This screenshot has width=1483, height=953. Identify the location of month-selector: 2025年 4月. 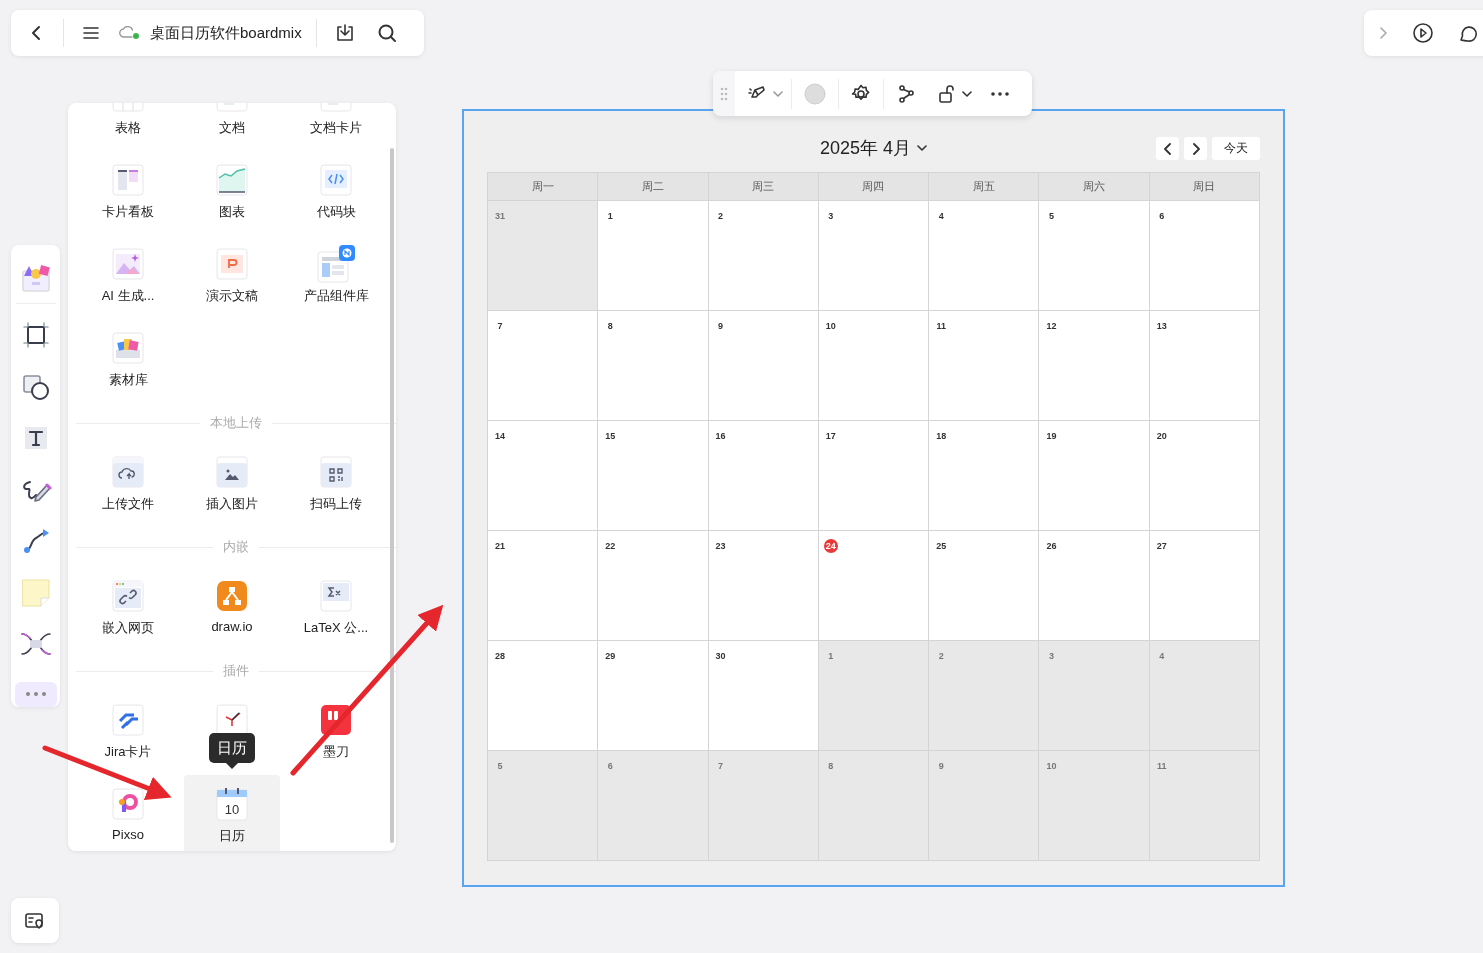
(873, 141).